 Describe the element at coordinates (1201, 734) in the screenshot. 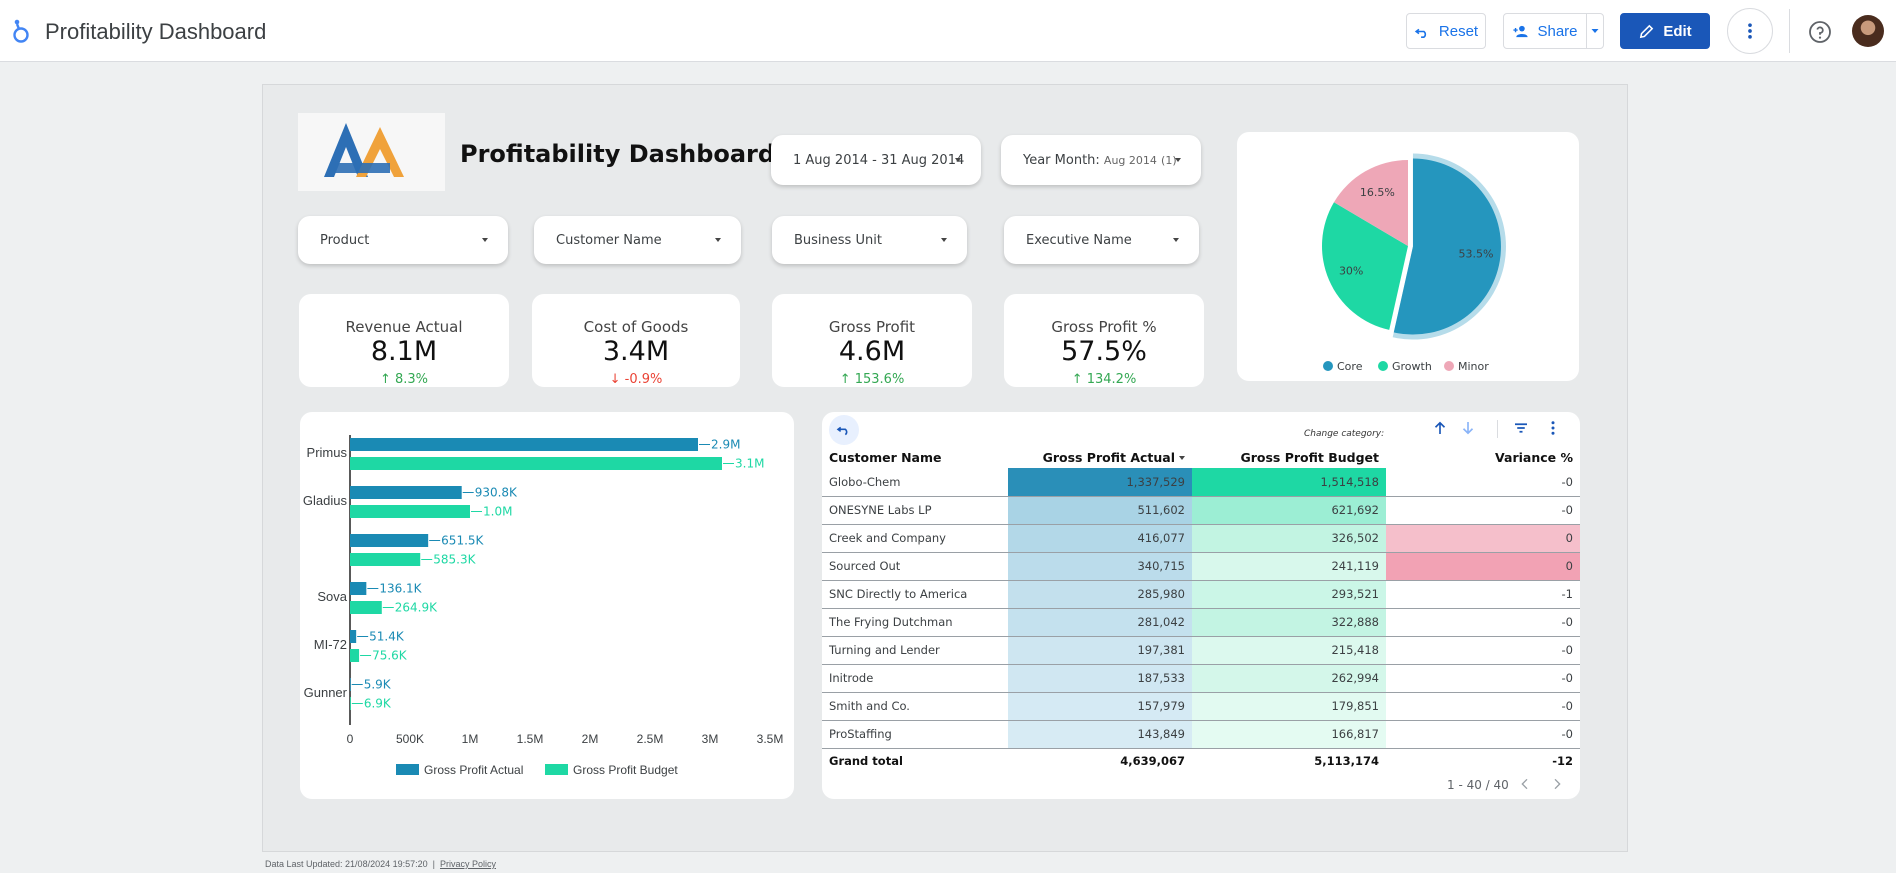

I see `table-row: ProStaffing 143,849 166,817 -0` at that location.